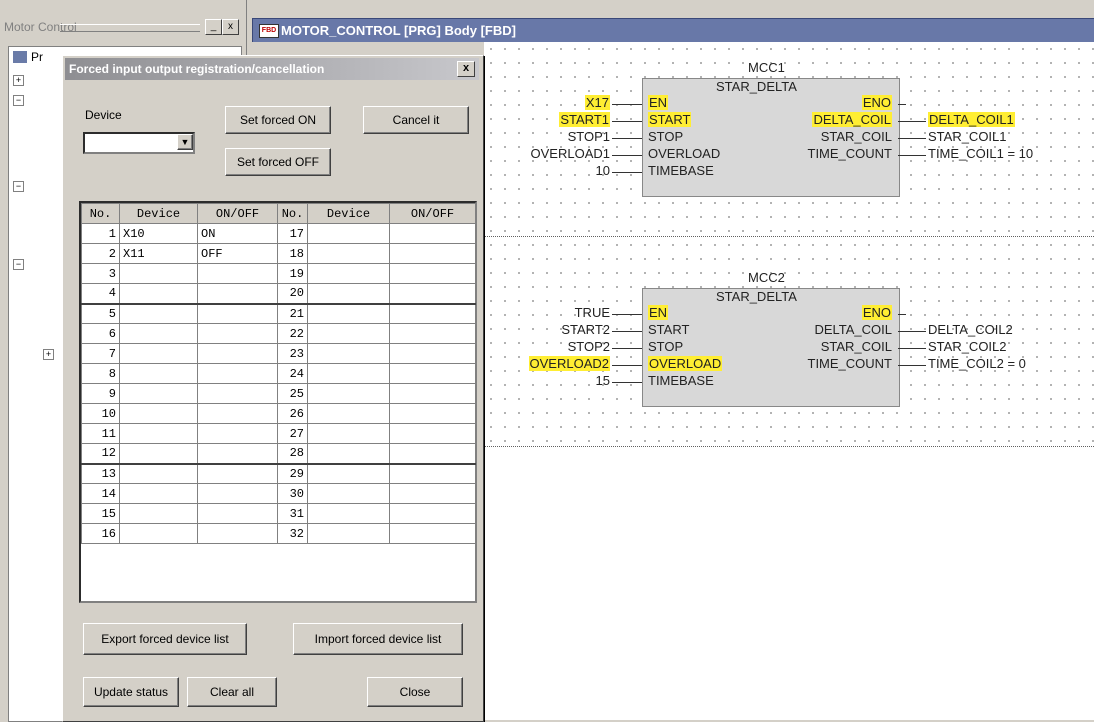 Image resolution: width=1094 pixels, height=722 pixels. I want to click on editor-title-bar: FBD MOTOR_CONTROL [PRG] Body [FBD], so click(673, 31).